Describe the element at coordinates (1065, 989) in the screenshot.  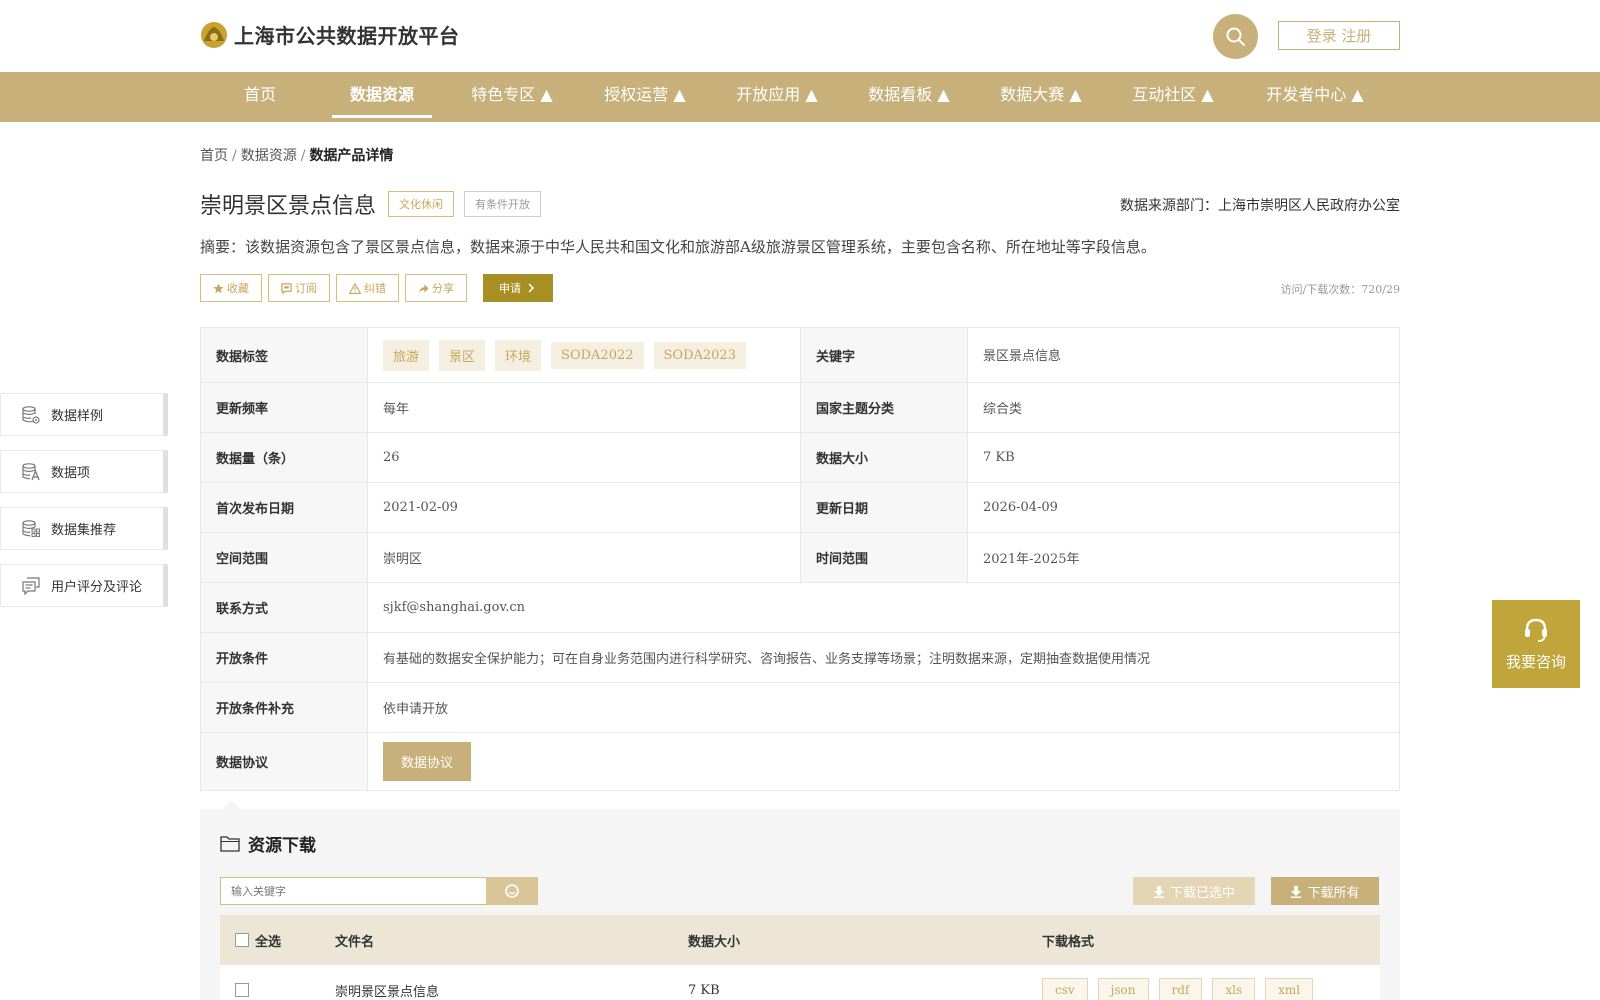
I see `format-csv-button: csv` at that location.